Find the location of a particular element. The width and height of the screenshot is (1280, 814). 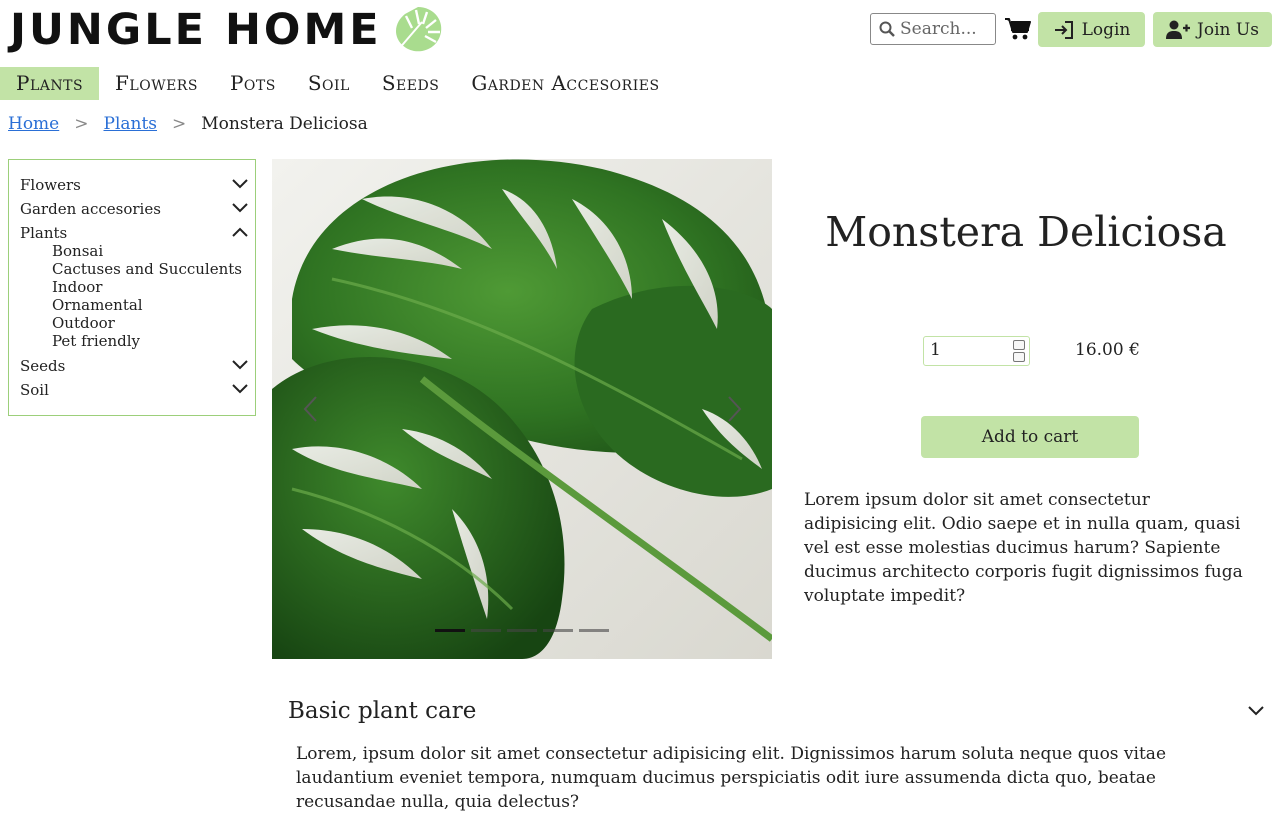

sidebar-category-garden-accesories: Garden accesories is located at coordinates (135, 209).